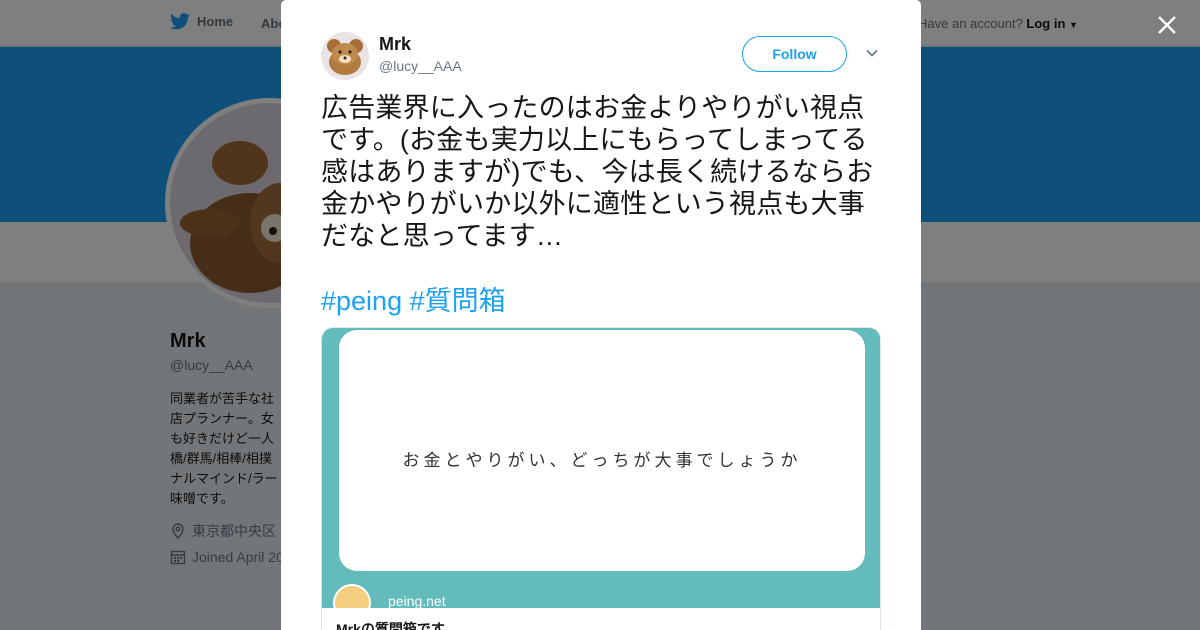  What do you see at coordinates (417, 601) in the screenshot?
I see `card-domain: peing.net` at bounding box center [417, 601].